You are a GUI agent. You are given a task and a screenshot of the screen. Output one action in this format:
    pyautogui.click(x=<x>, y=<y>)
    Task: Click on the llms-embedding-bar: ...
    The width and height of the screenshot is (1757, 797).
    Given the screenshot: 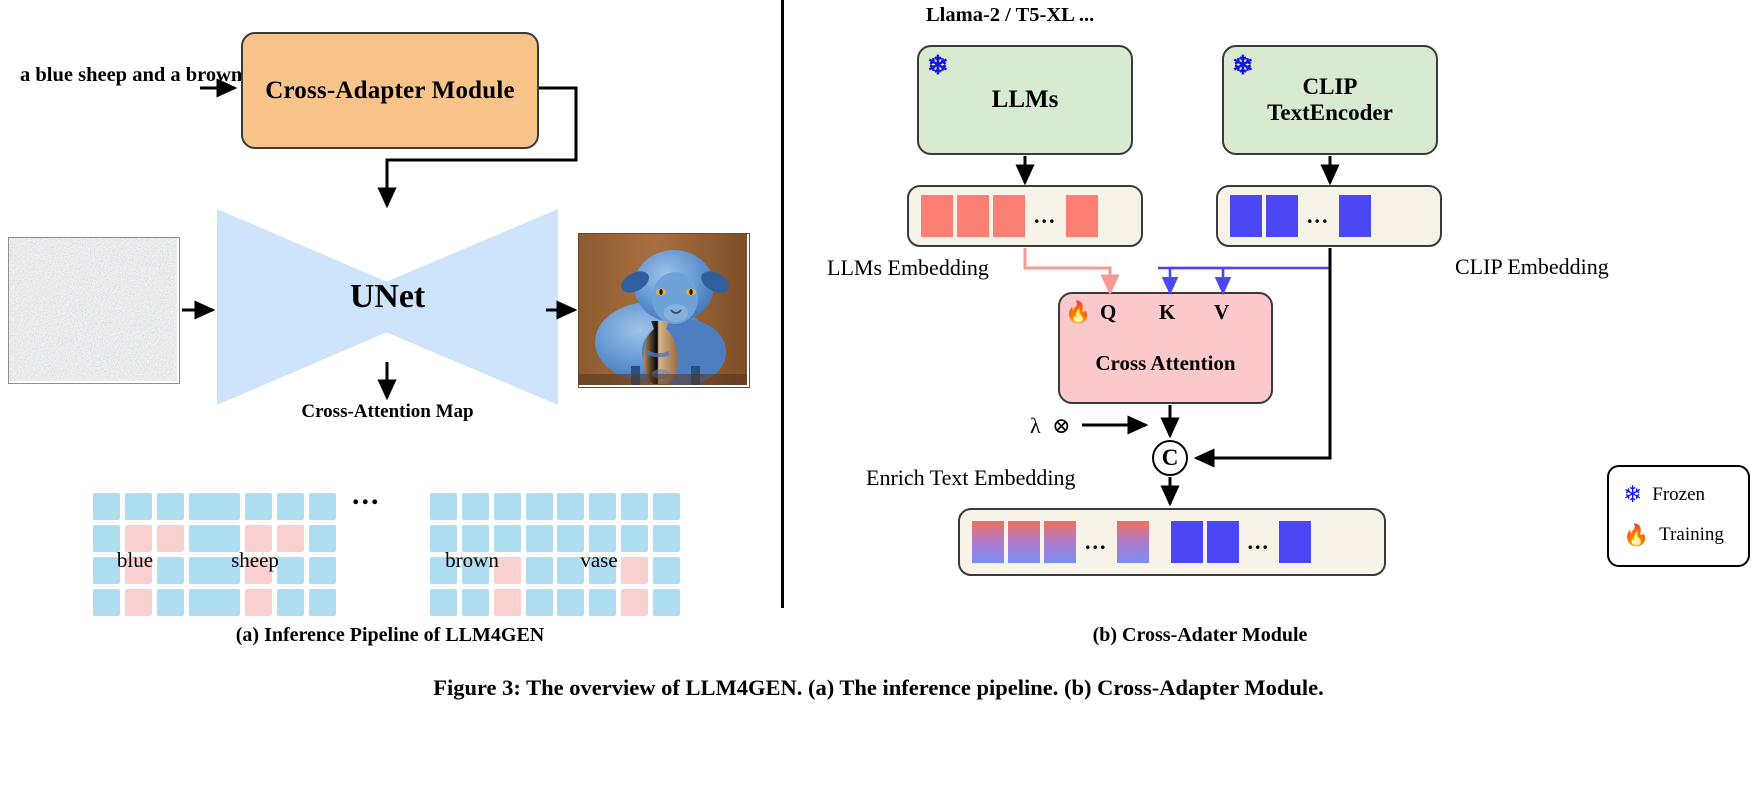 What is the action you would take?
    pyautogui.click(x=1025, y=216)
    